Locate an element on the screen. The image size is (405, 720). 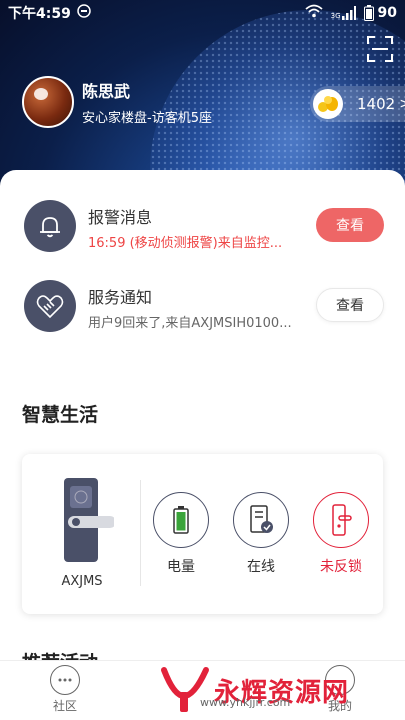
alarm-message-title: 报警消息 is located at coordinates (120, 217).